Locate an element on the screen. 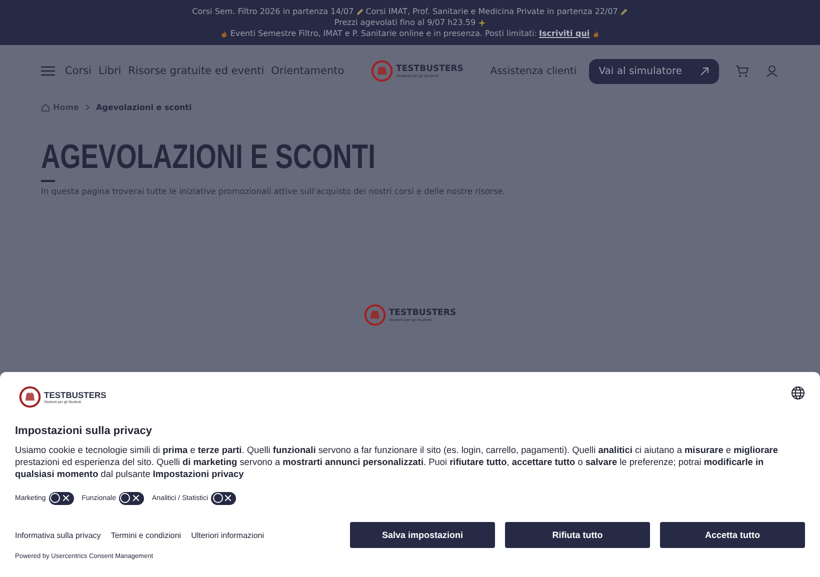 The height and width of the screenshot is (577, 820). consent-text: Usiamo cookie e tecnologie simili di prima e terze parti. Quelli funzionali servono a far funzionare il sito (es. login, carrello, pagamenti). Quelli analitici ci aiutano a misurare e migliorare prestazioni ed esperienza del sito. Quelli di marketing servono a mostrarti annunci personalizzati. Puoi rifiutare tutto, accettare tutto o salvare le preferenze; potrai modificarle in qualsiasi momento dal pulsante Impostazioni privacy is located at coordinates (397, 462).